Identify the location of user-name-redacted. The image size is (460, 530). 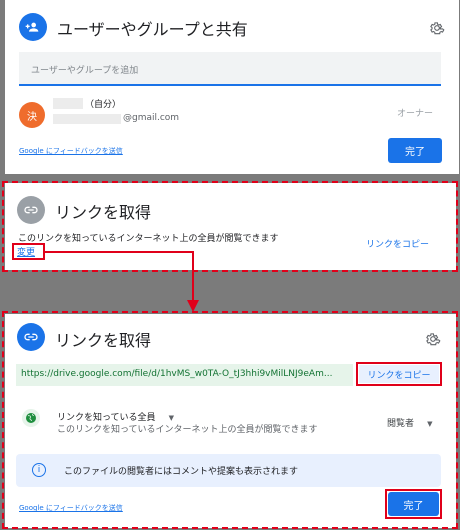
(68, 103).